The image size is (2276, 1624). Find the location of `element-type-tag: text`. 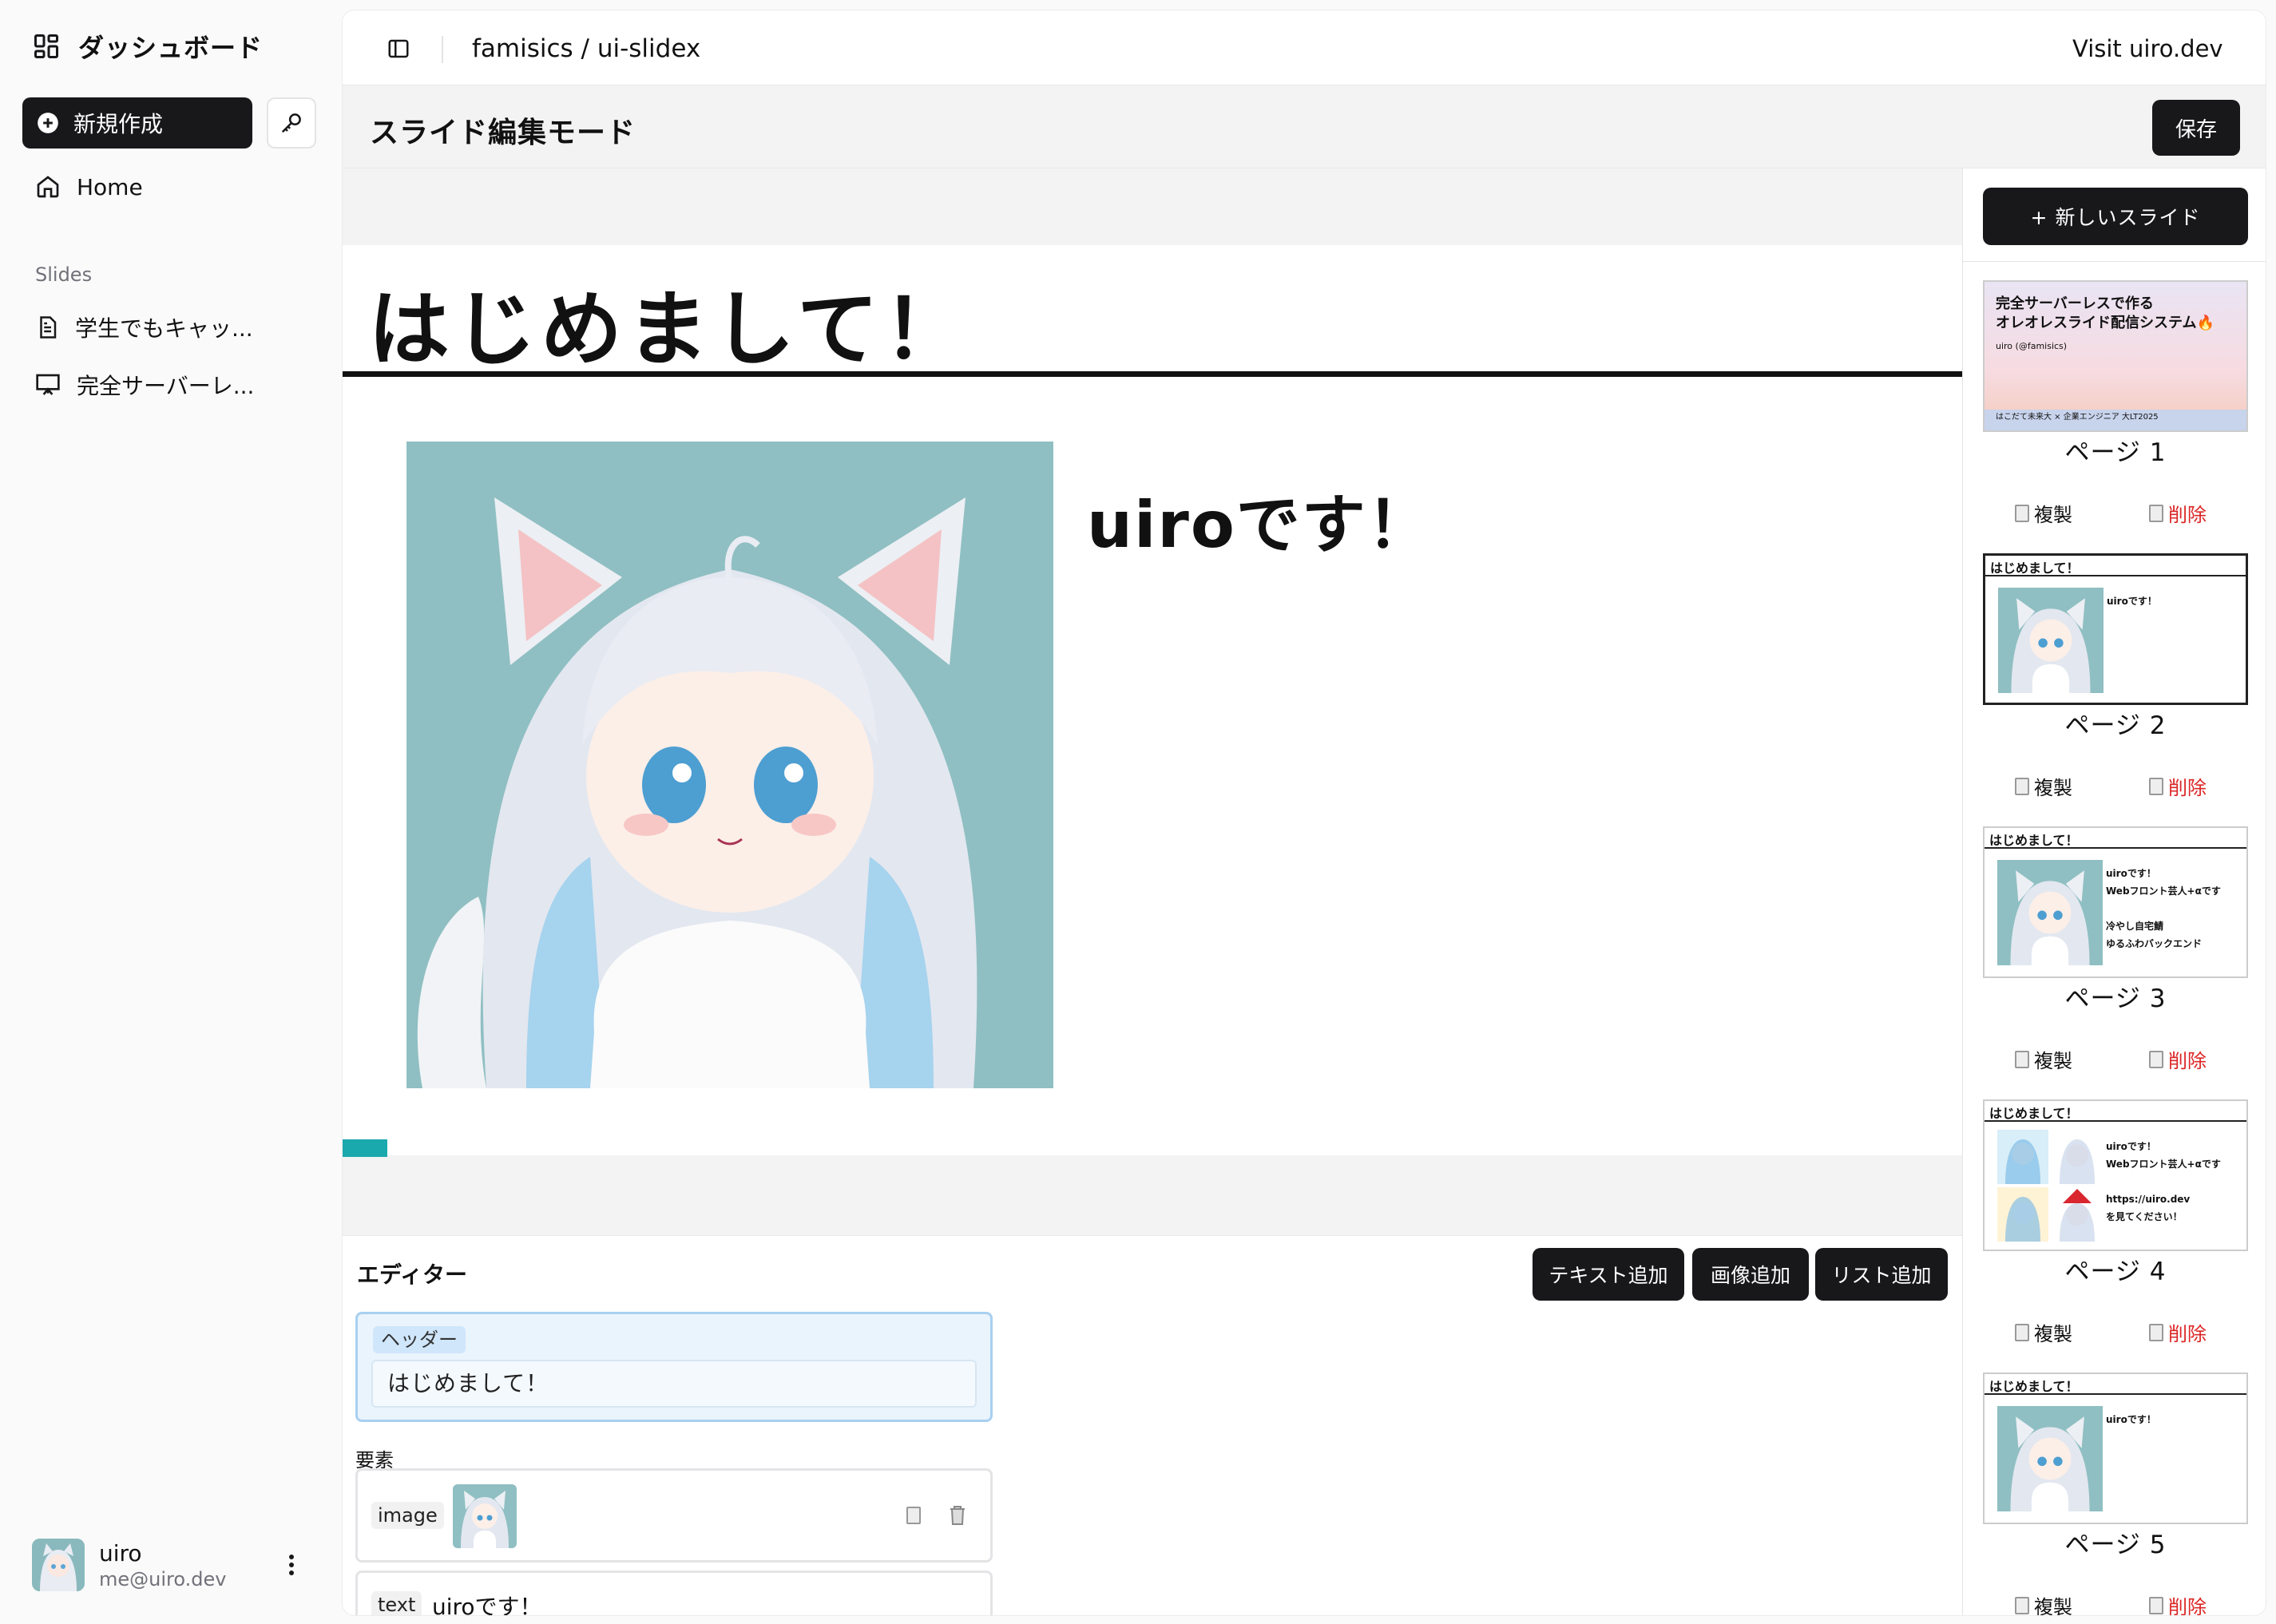

element-type-tag: text is located at coordinates (396, 1603).